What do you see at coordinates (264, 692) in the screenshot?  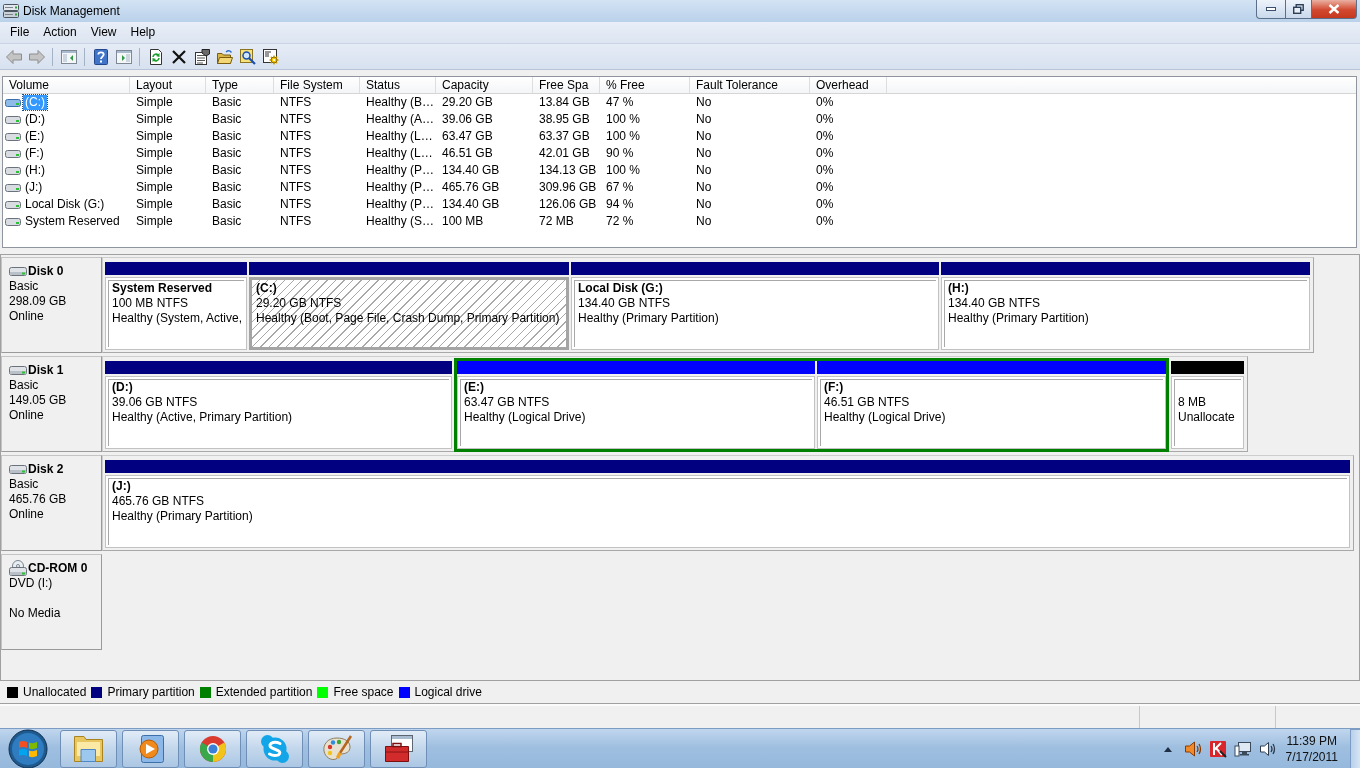 I see `legend-label: Extended partition` at bounding box center [264, 692].